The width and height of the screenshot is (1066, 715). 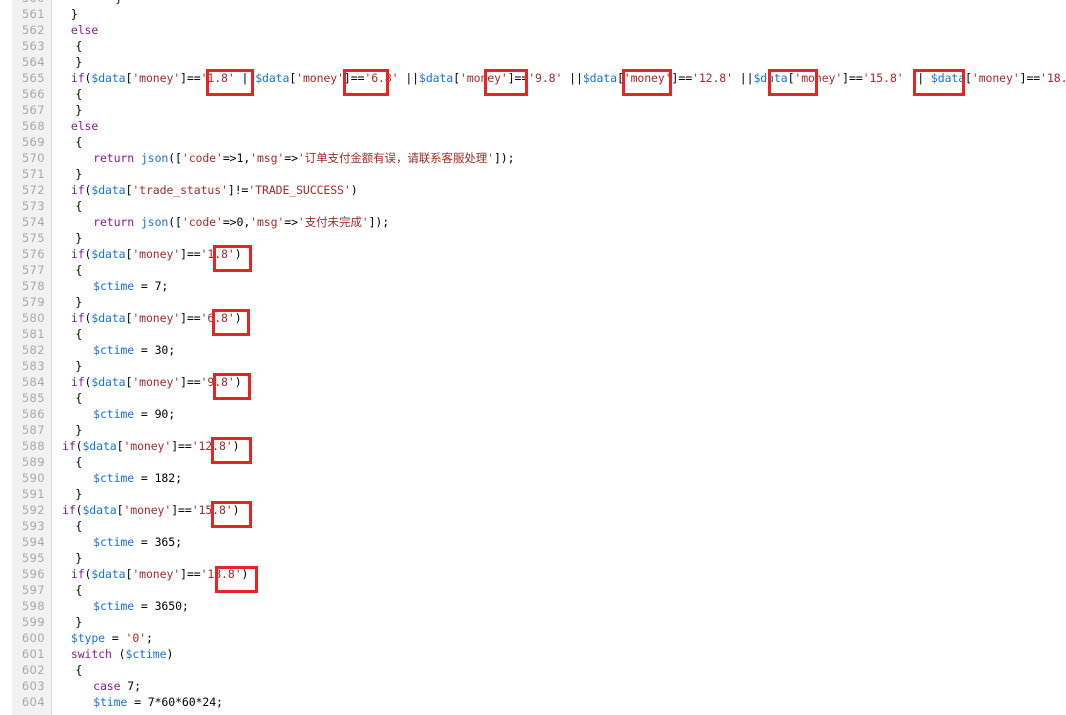 I want to click on line-number: 602, so click(x=33, y=670).